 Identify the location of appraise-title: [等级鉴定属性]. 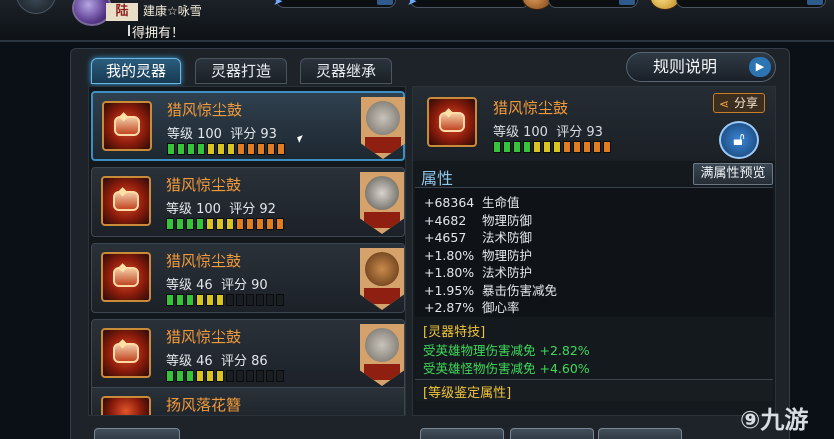
(467, 393).